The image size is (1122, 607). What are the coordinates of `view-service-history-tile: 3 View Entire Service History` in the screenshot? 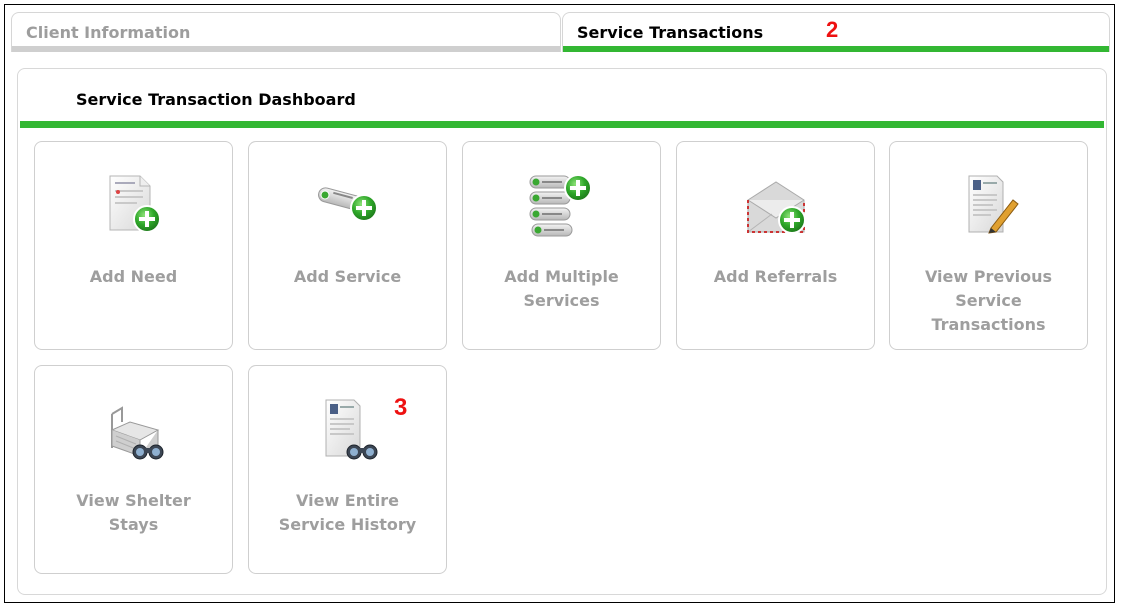 It's located at (347, 469).